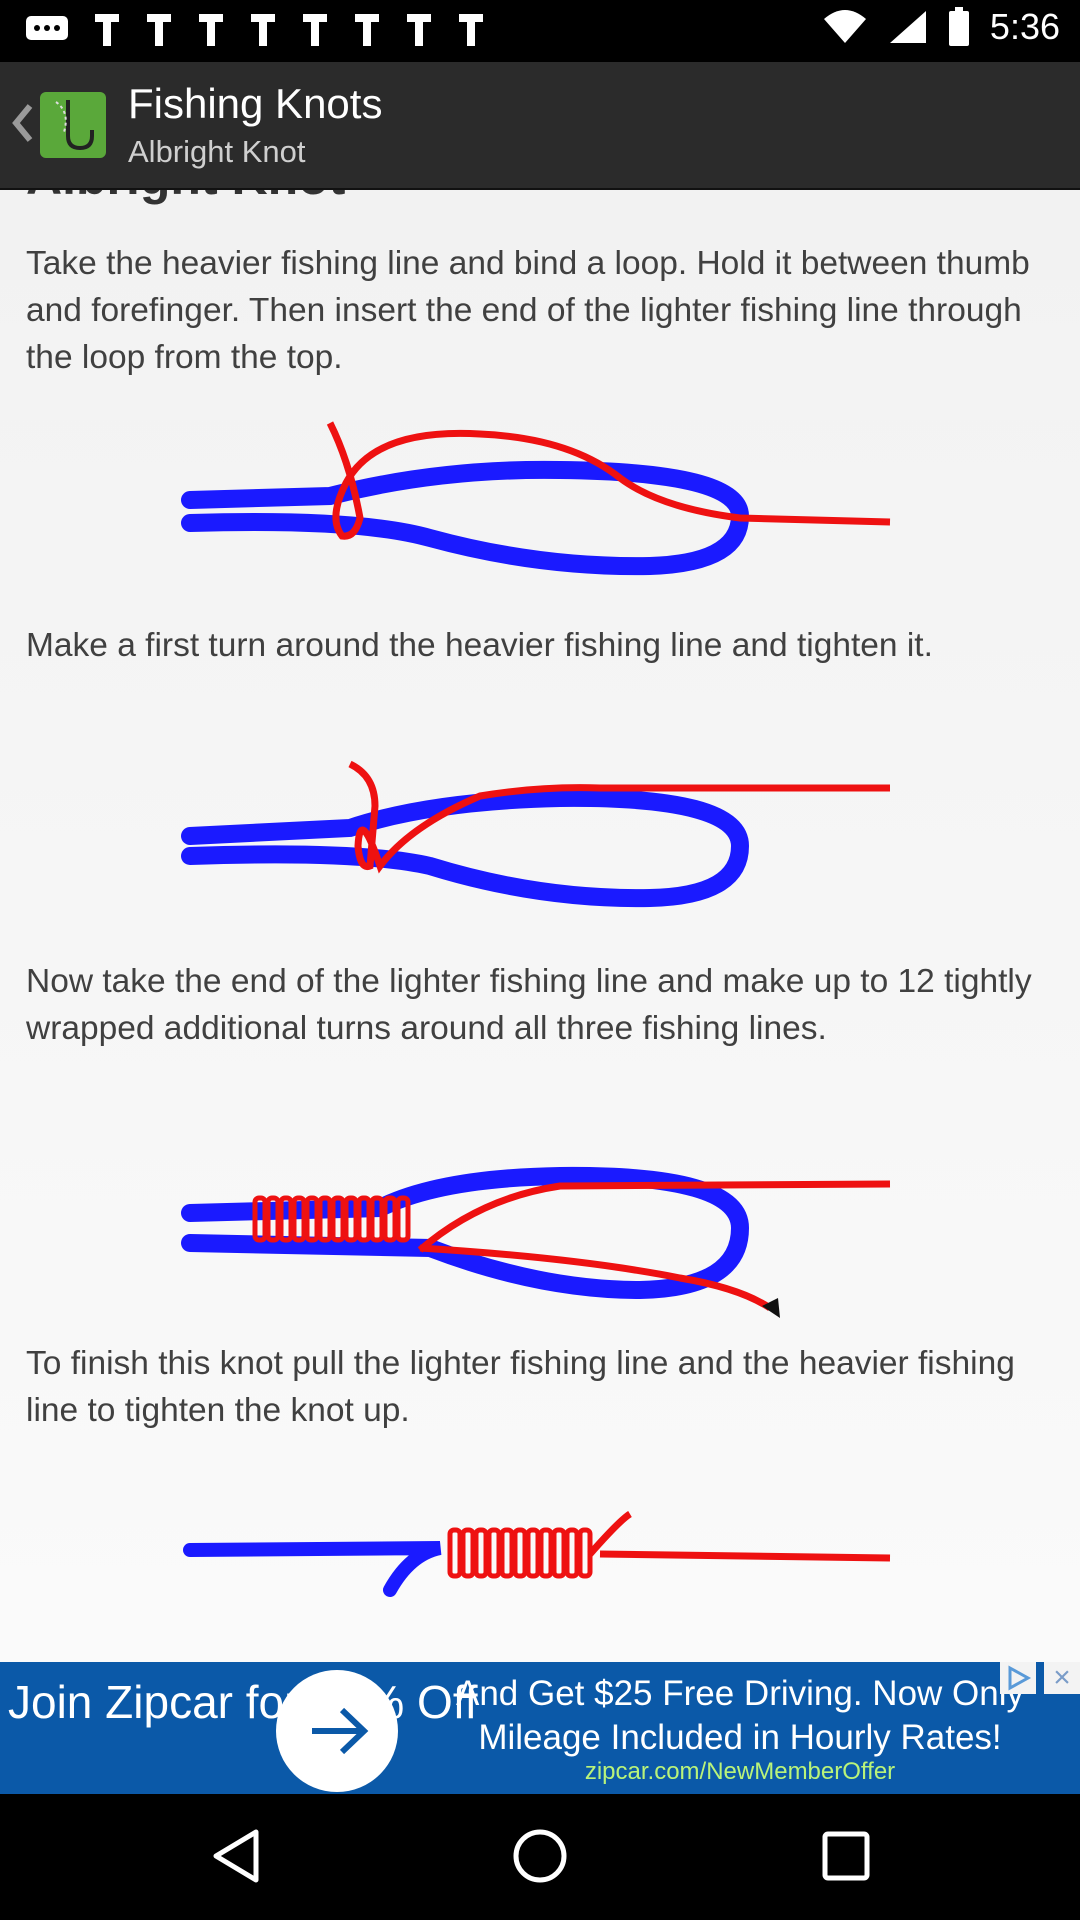  What do you see at coordinates (846, 1856) in the screenshot?
I see `square-recents-icon` at bounding box center [846, 1856].